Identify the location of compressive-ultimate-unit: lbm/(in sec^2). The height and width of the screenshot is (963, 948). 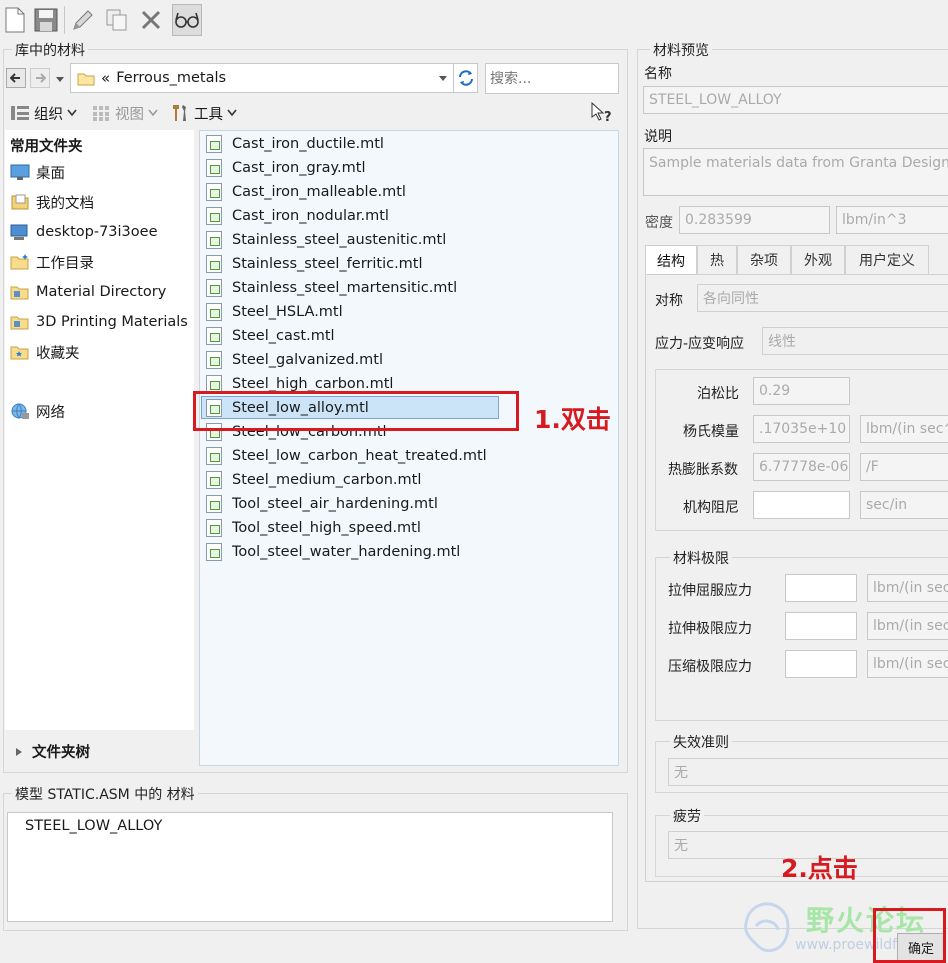
(907, 664).